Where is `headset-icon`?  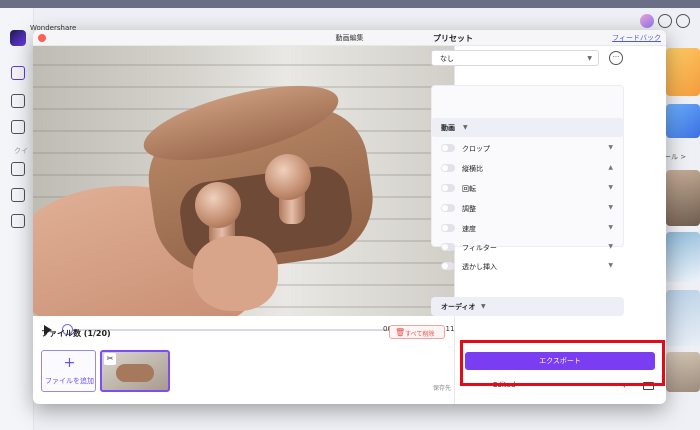 headset-icon is located at coordinates (683, 21).